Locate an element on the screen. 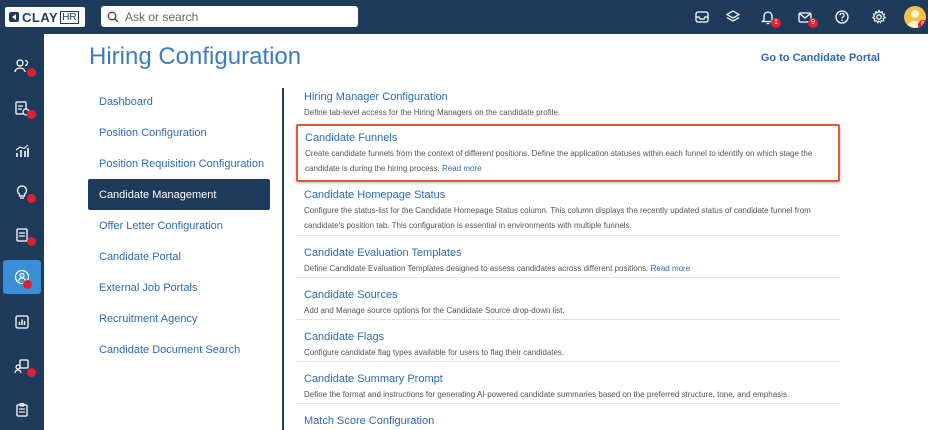  section-divider is located at coordinates (283, 259).